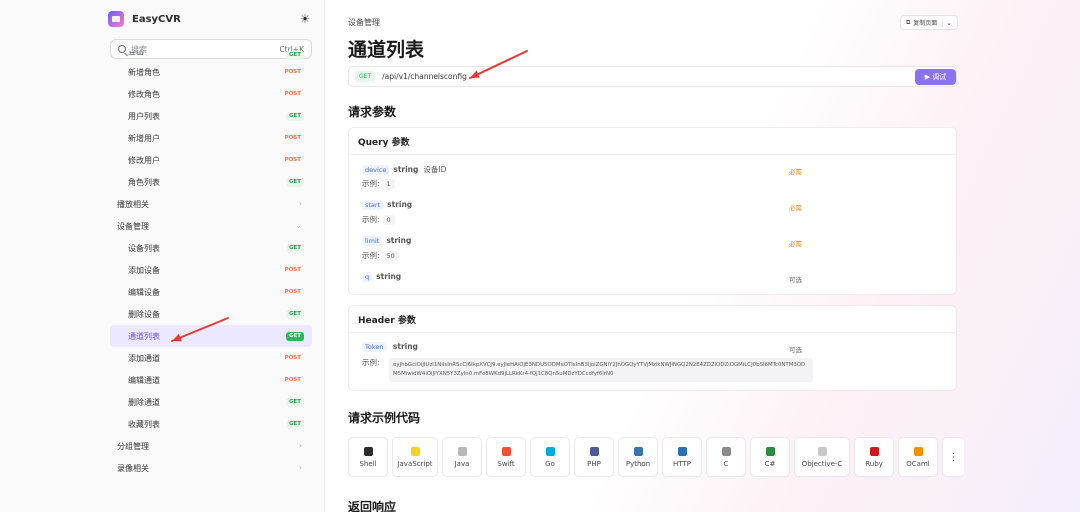  What do you see at coordinates (594, 457) in the screenshot?
I see `language-tab: PHP` at bounding box center [594, 457].